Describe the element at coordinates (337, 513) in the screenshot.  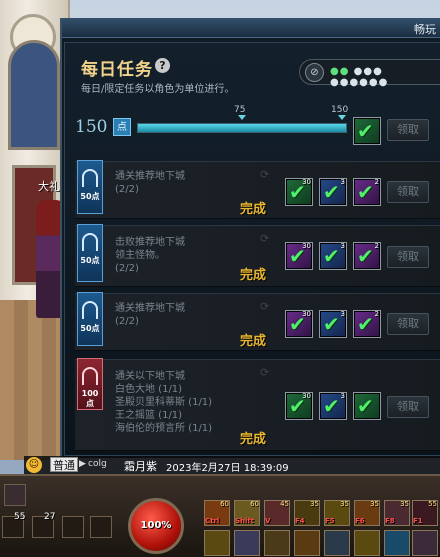
I see `skill-slot: 35 F5` at that location.